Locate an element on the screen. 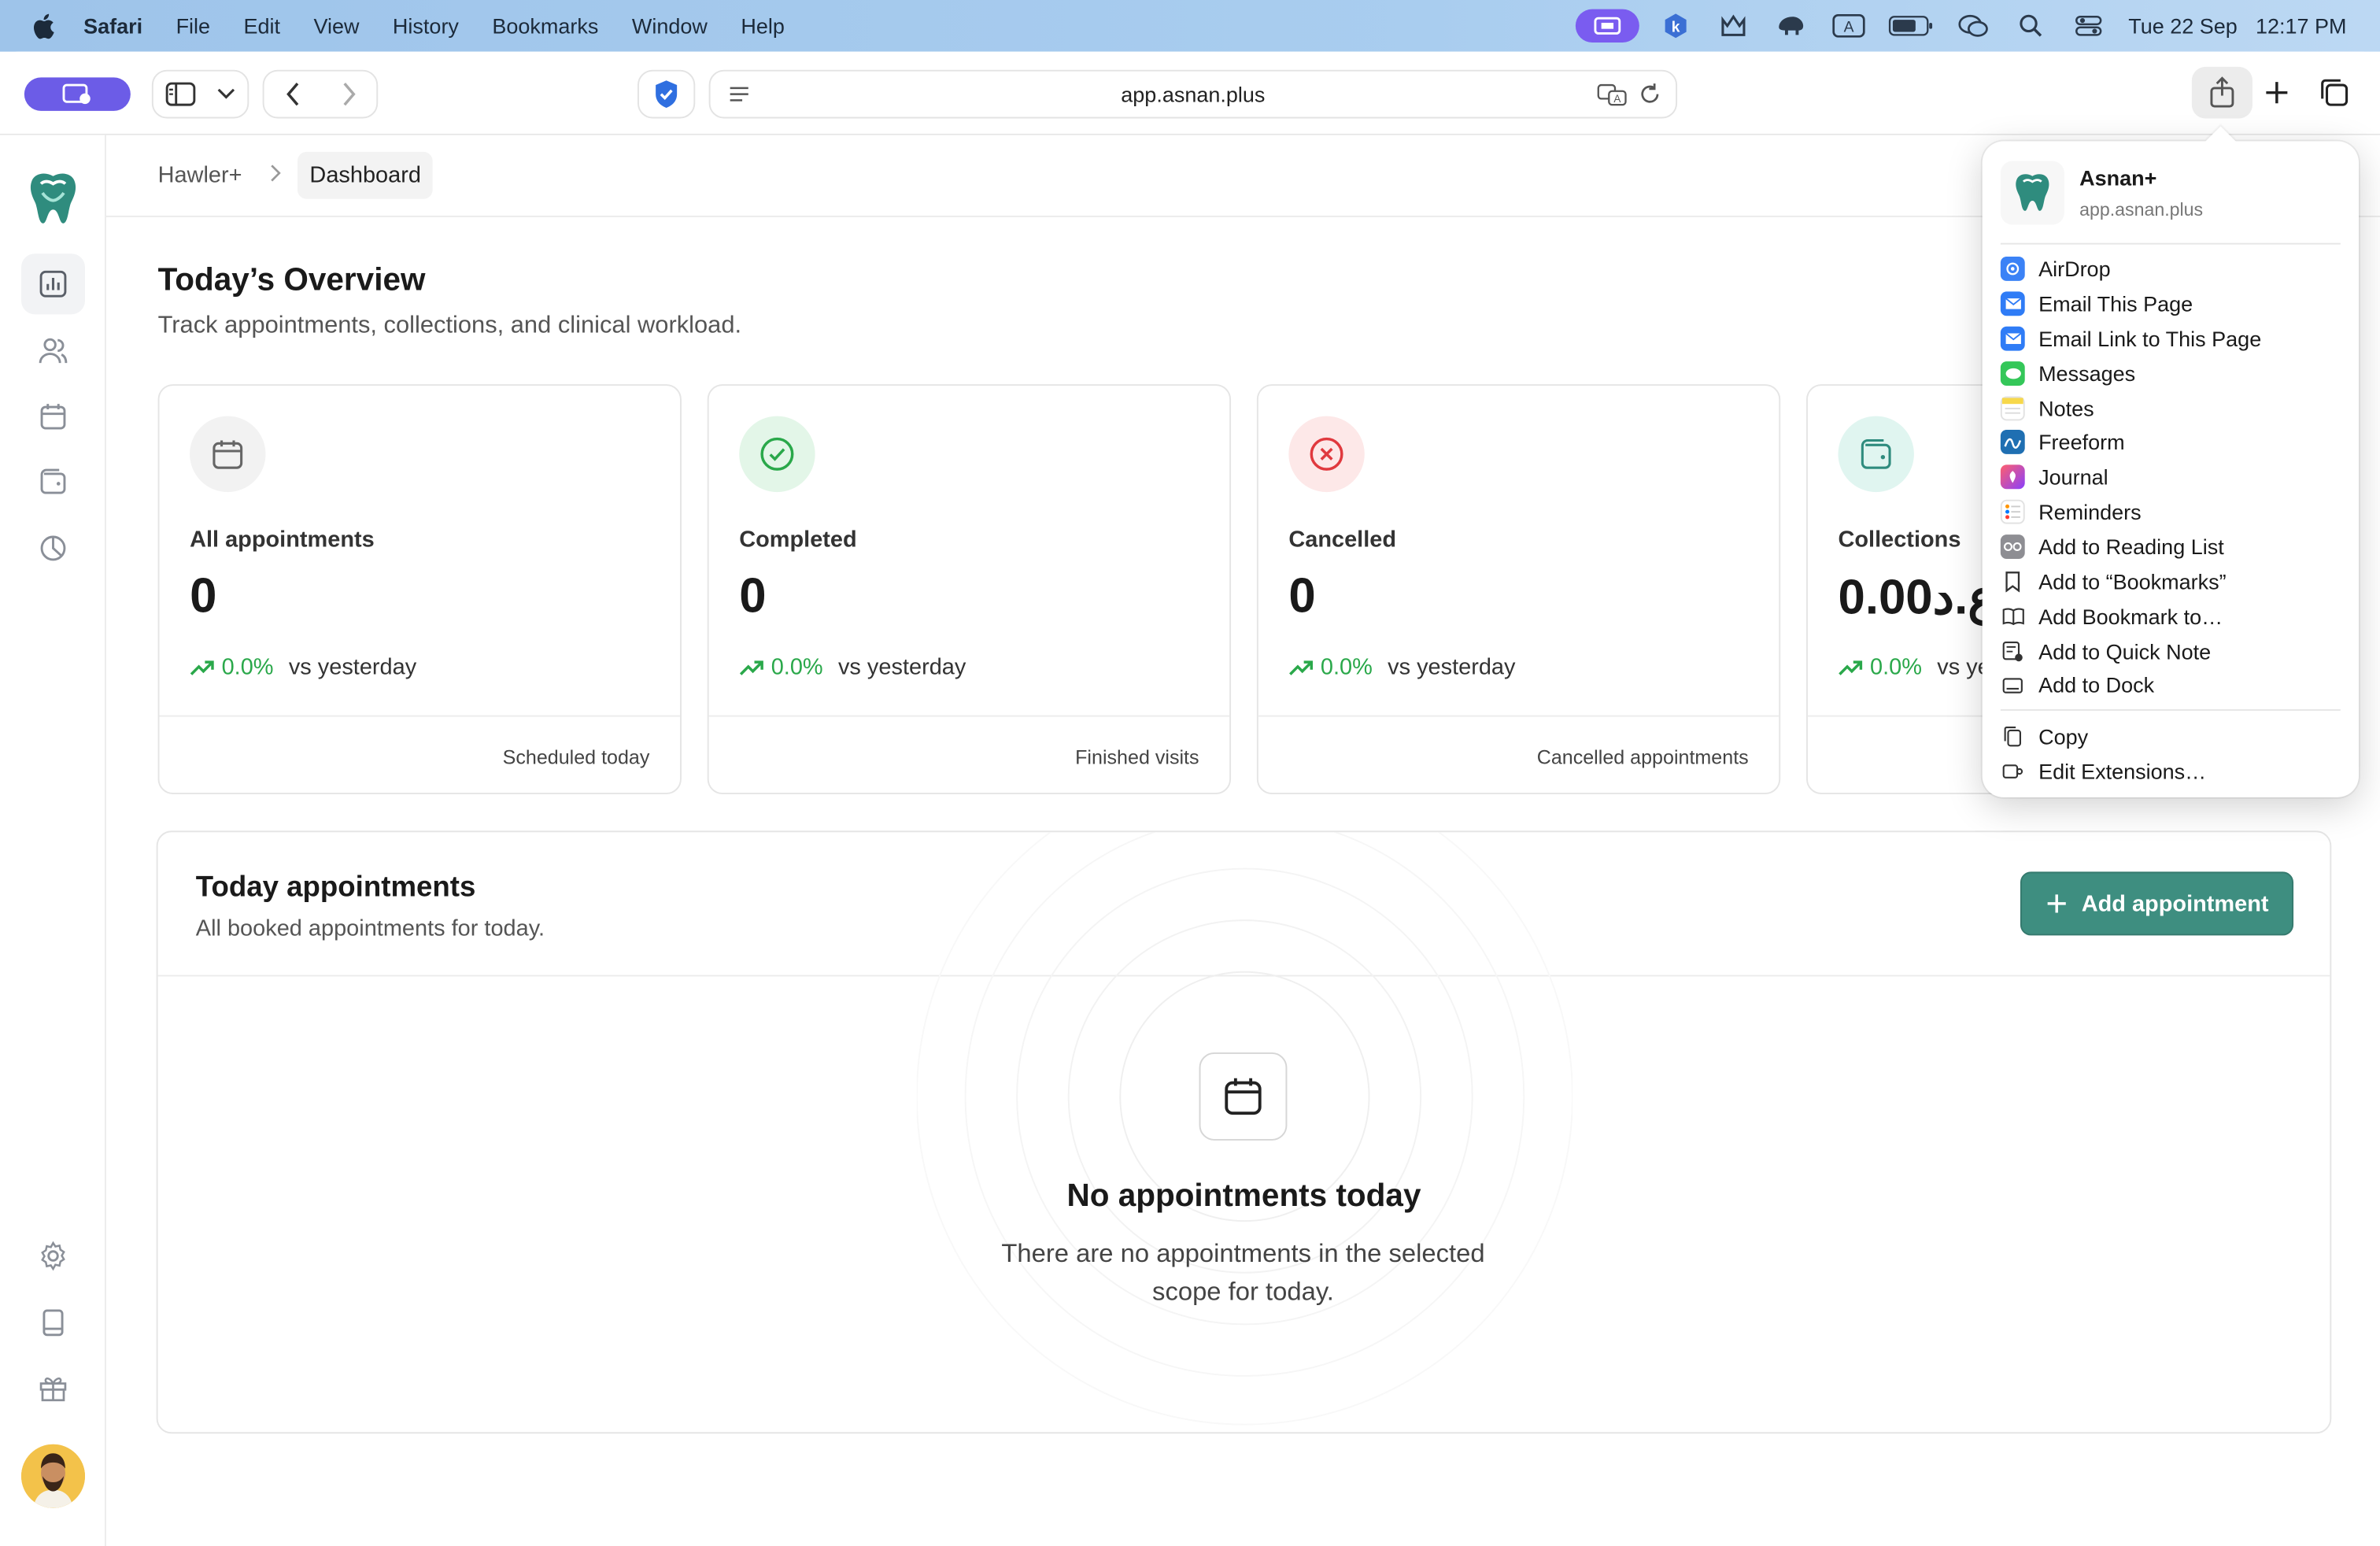  menubar-date: Tue 22 Sep is located at coordinates (2183, 26).